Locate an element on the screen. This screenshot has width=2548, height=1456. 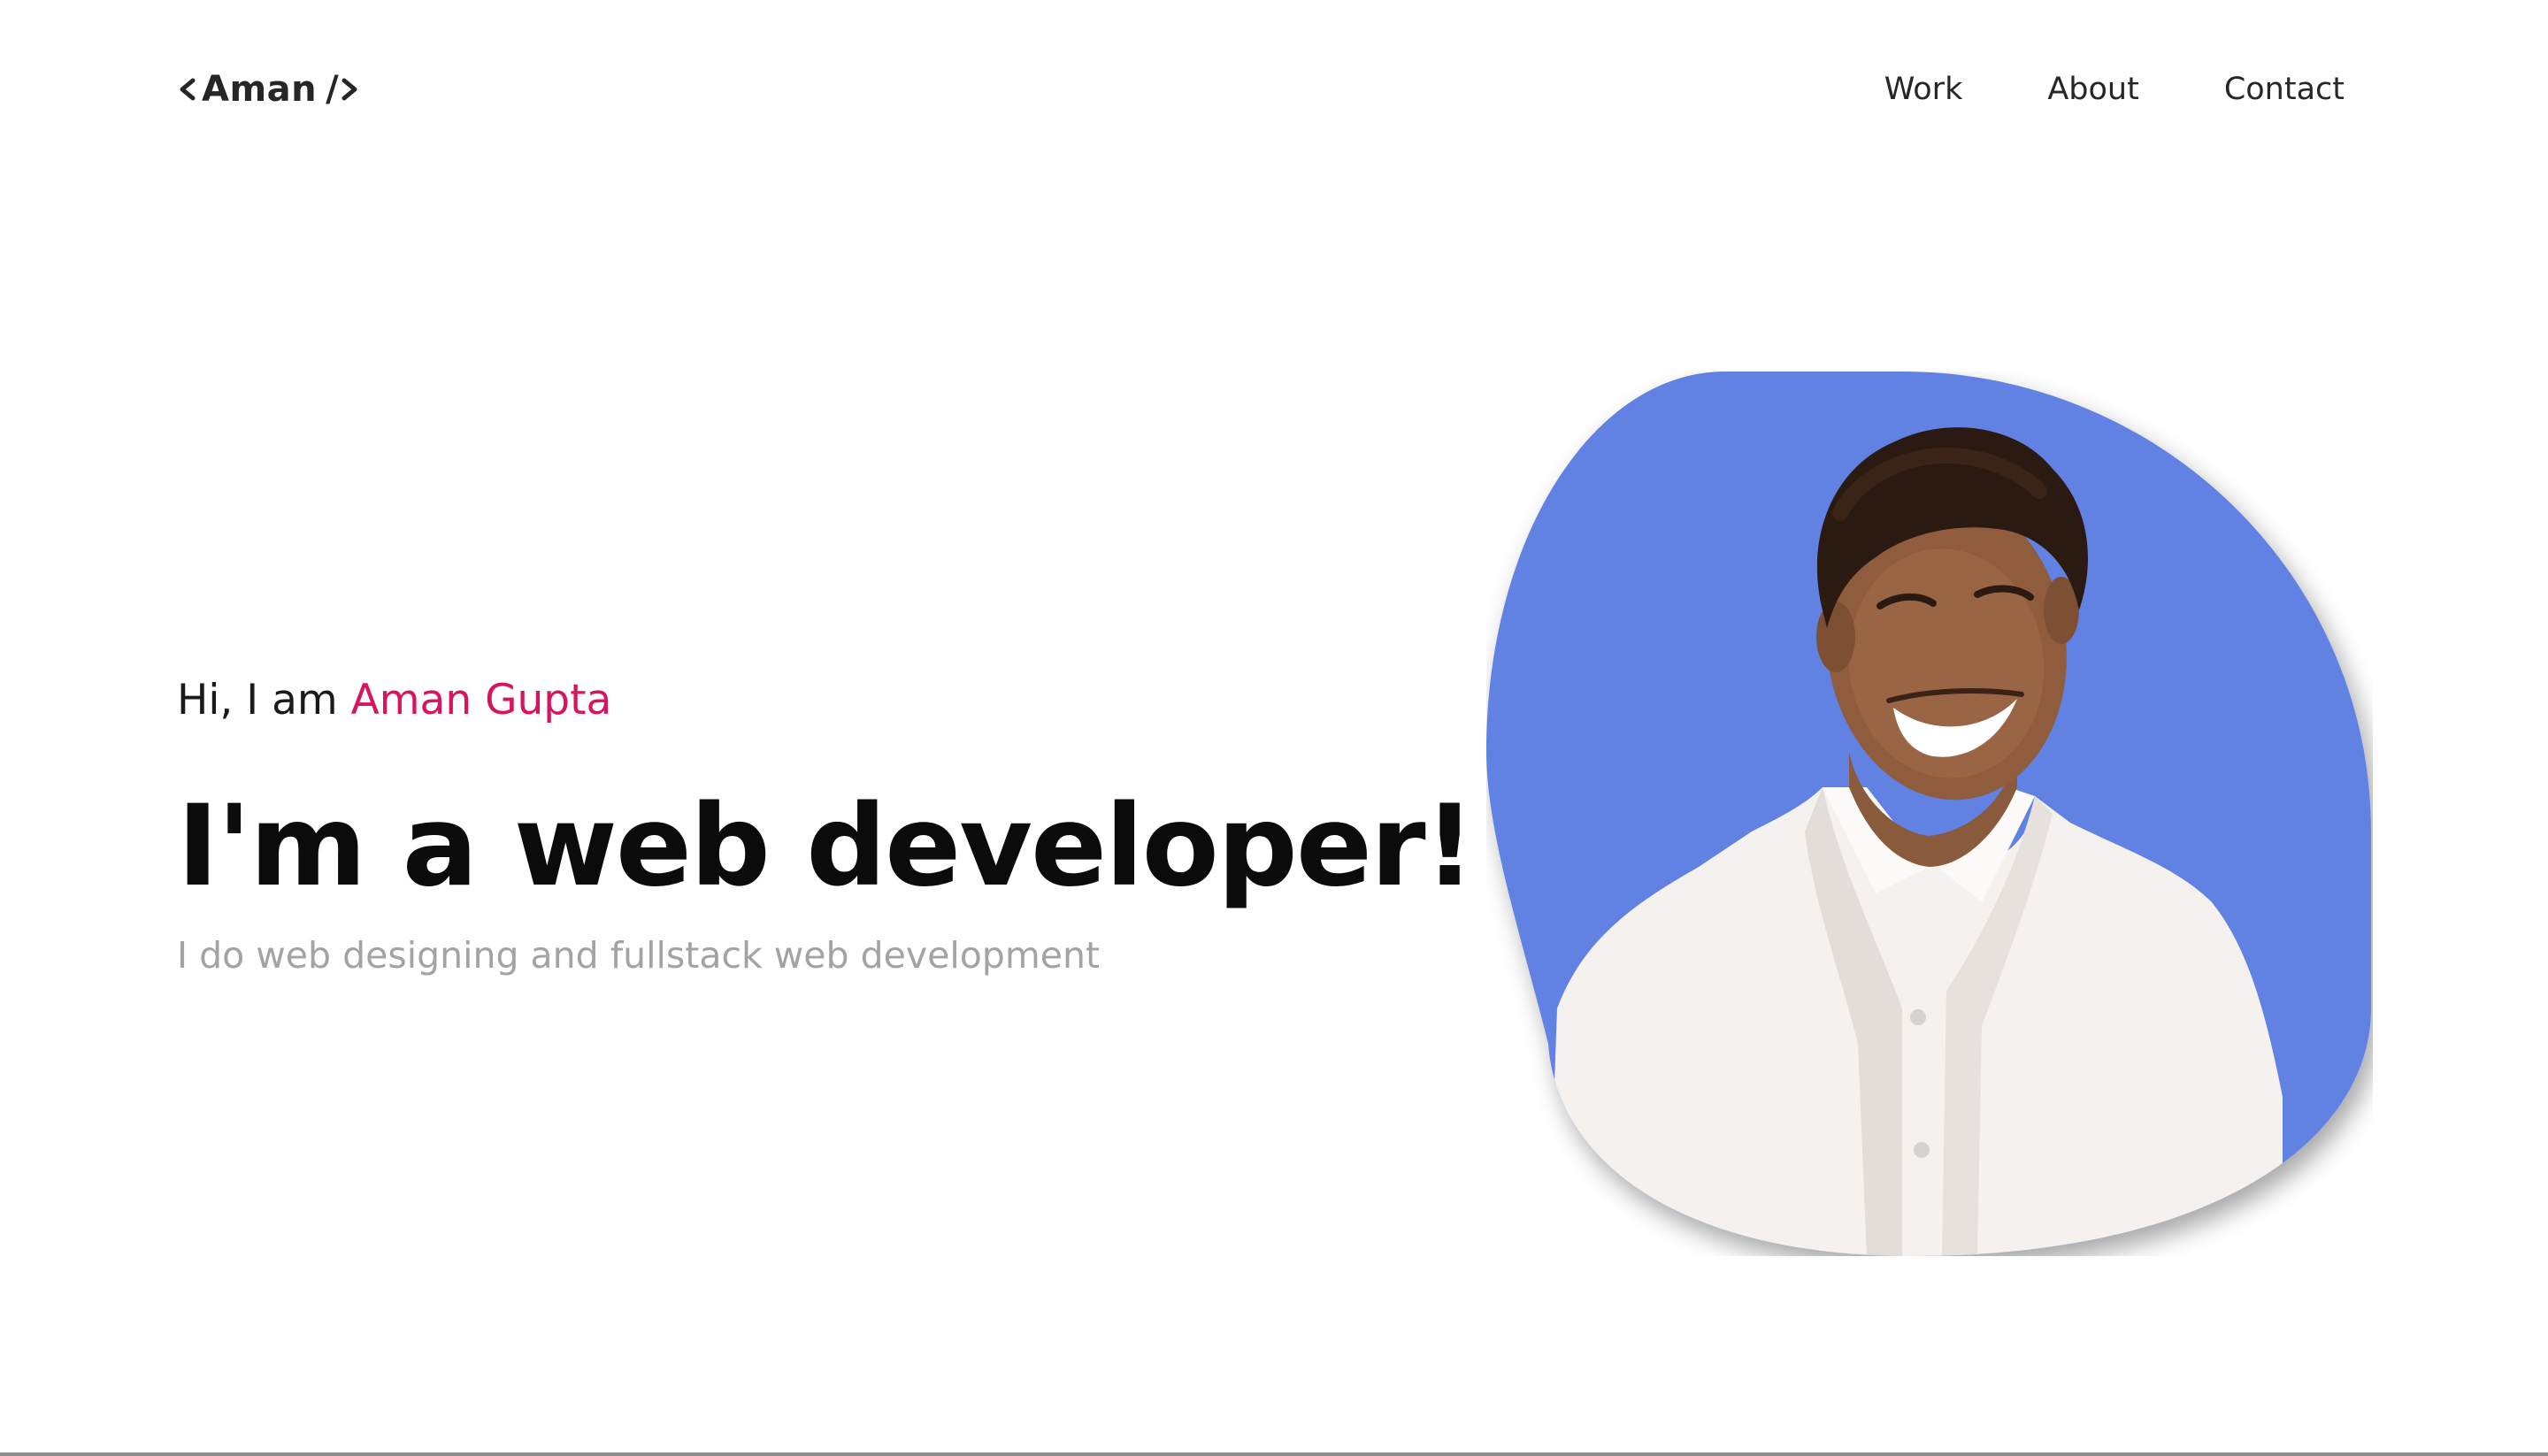
headline: I'm a web developer! is located at coordinates (826, 845).